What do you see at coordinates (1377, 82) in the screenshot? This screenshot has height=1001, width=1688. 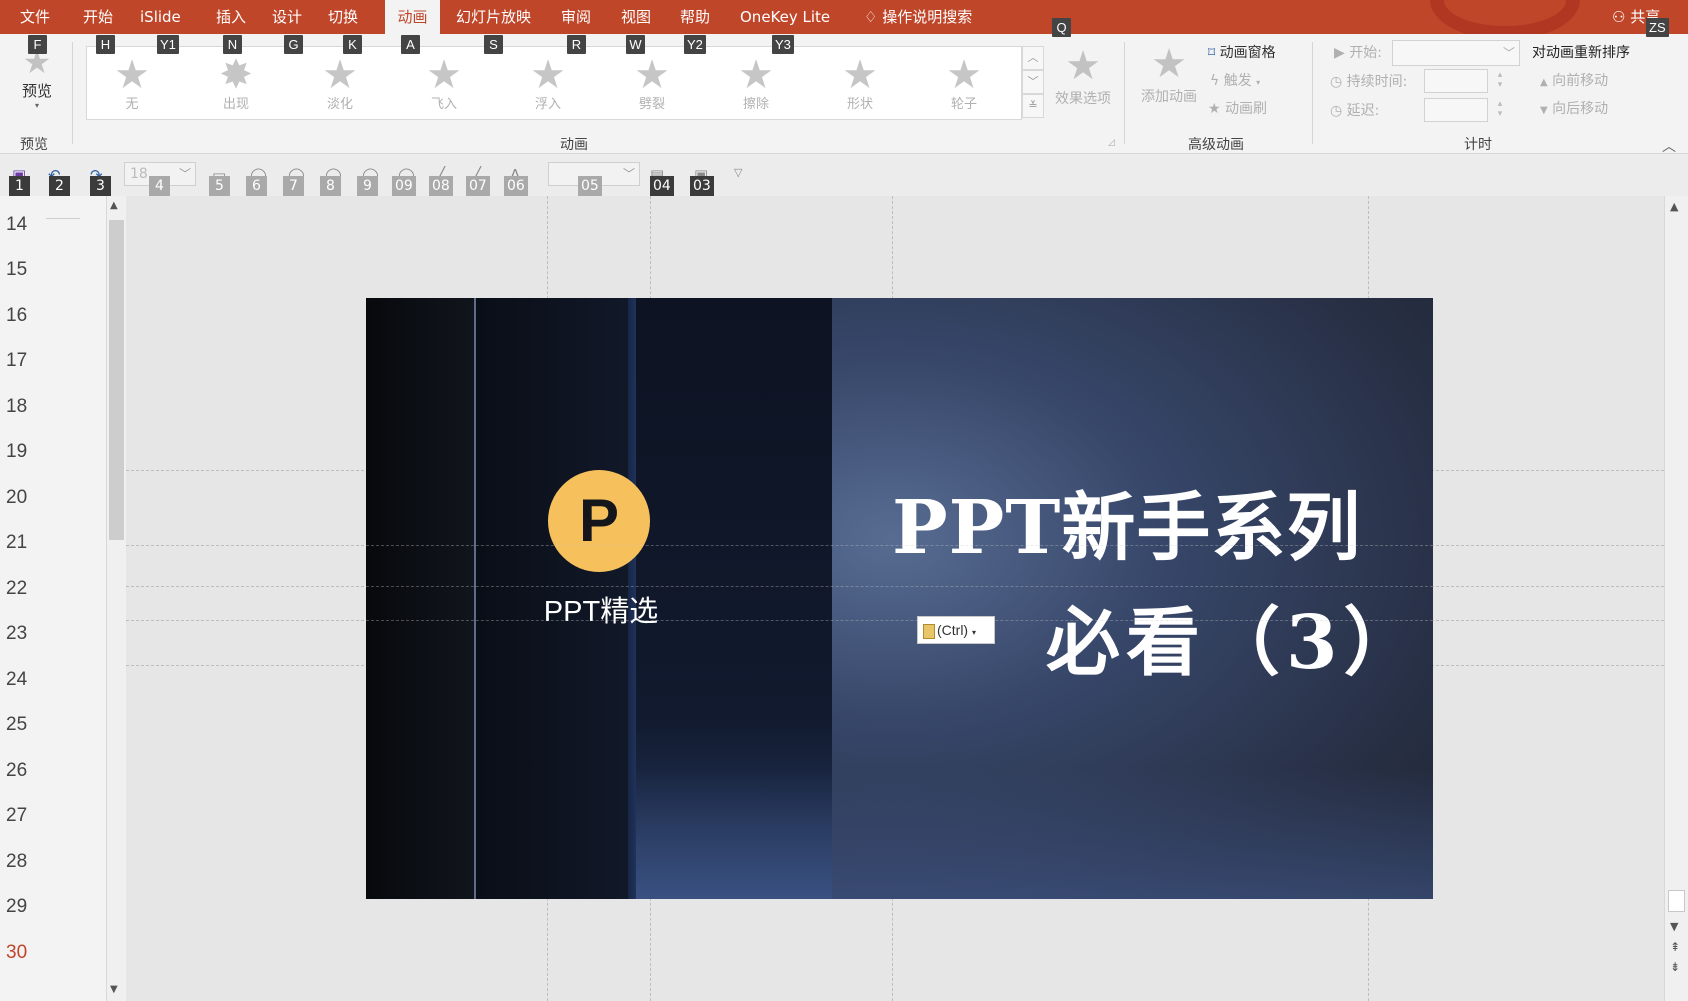 I see `duration-label-text: 持续时间:` at bounding box center [1377, 82].